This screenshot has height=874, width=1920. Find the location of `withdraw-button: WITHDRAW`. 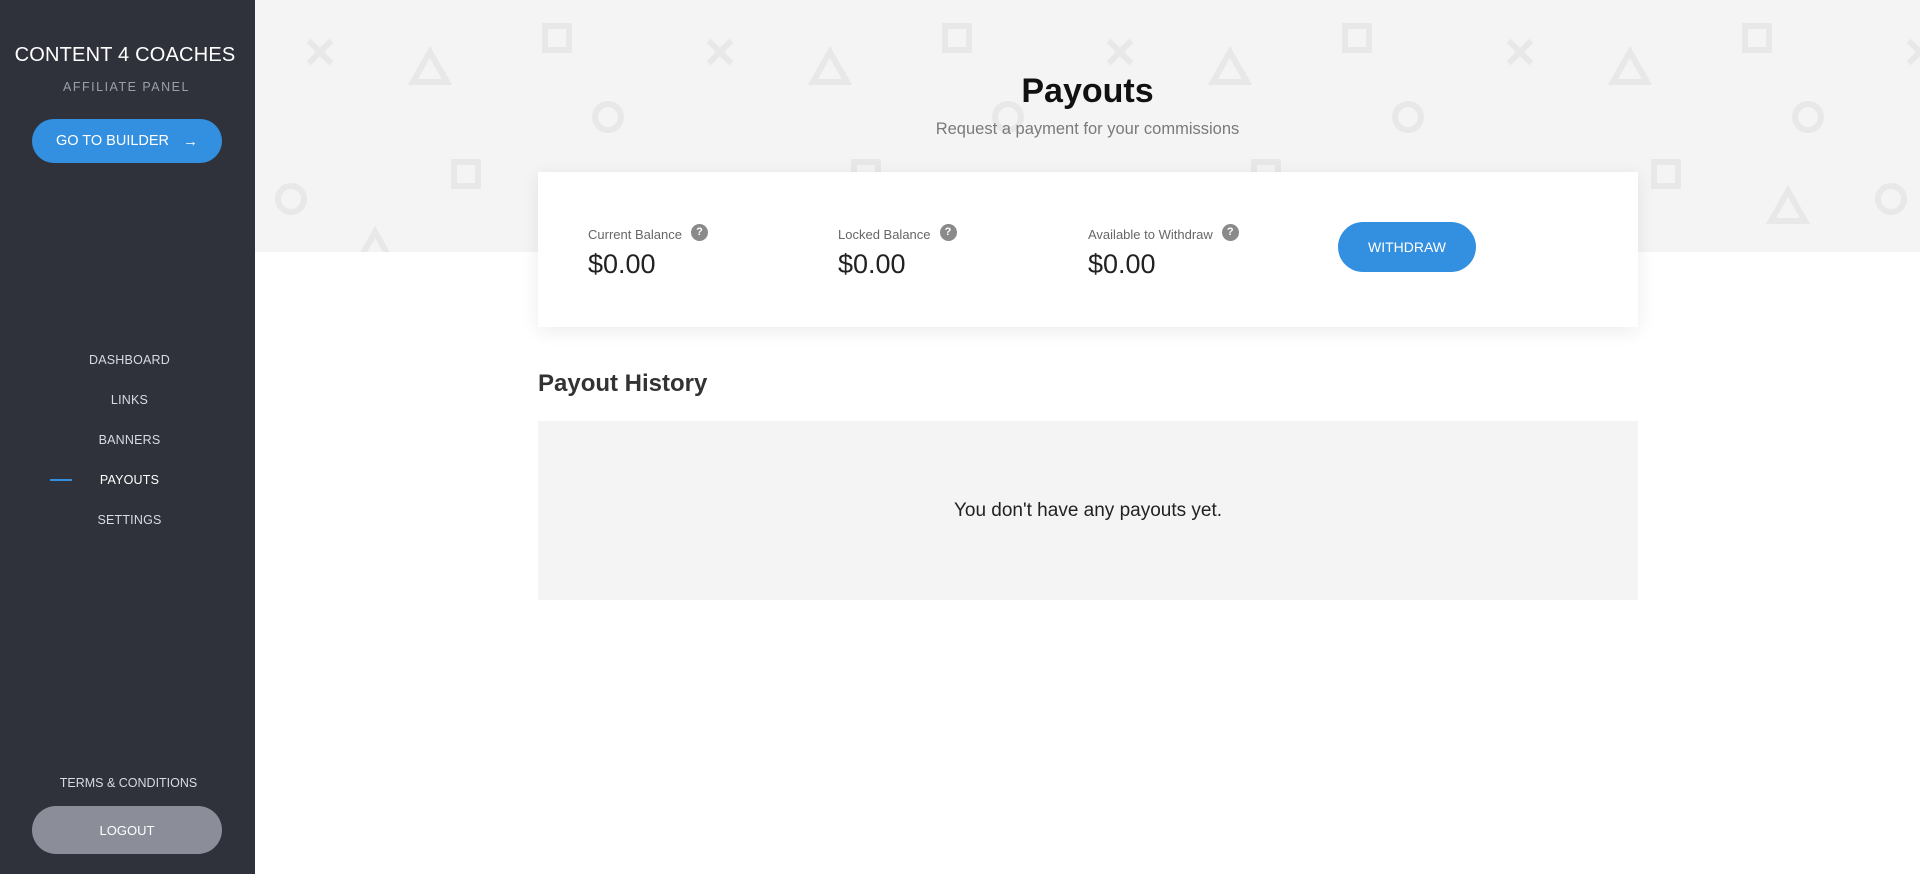

withdraw-button: WITHDRAW is located at coordinates (1407, 247).